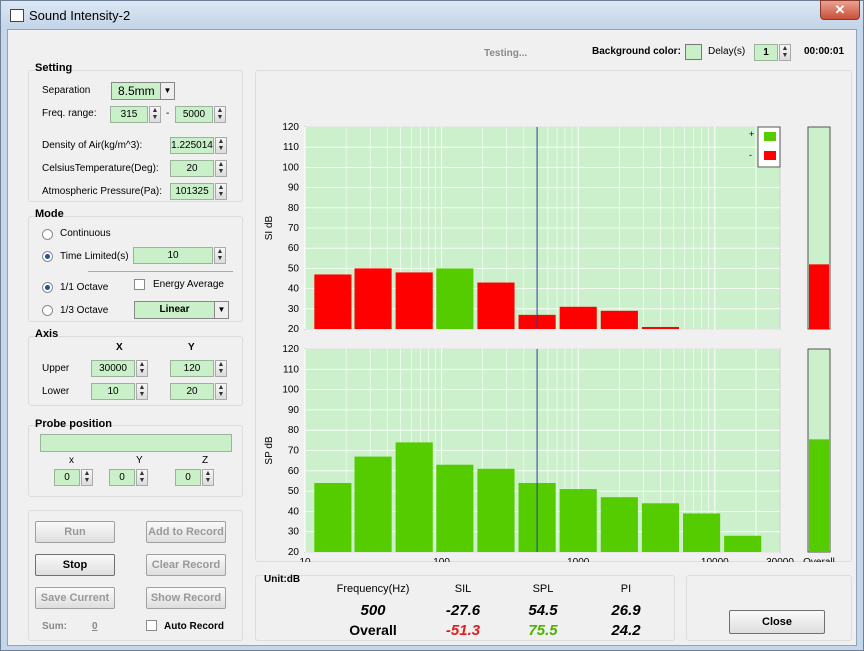  I want to click on legend-plus-sign: +, so click(751, 134).